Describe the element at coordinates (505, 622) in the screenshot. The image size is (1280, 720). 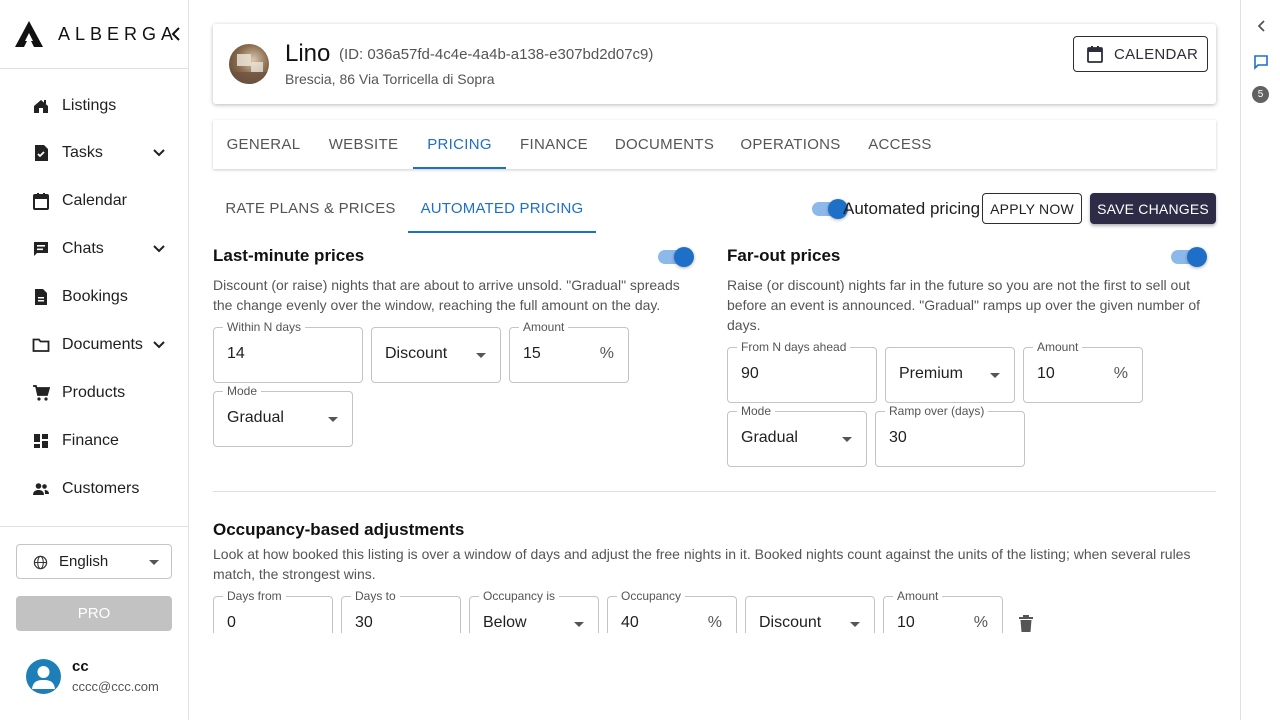
I see `field-value: Below` at that location.